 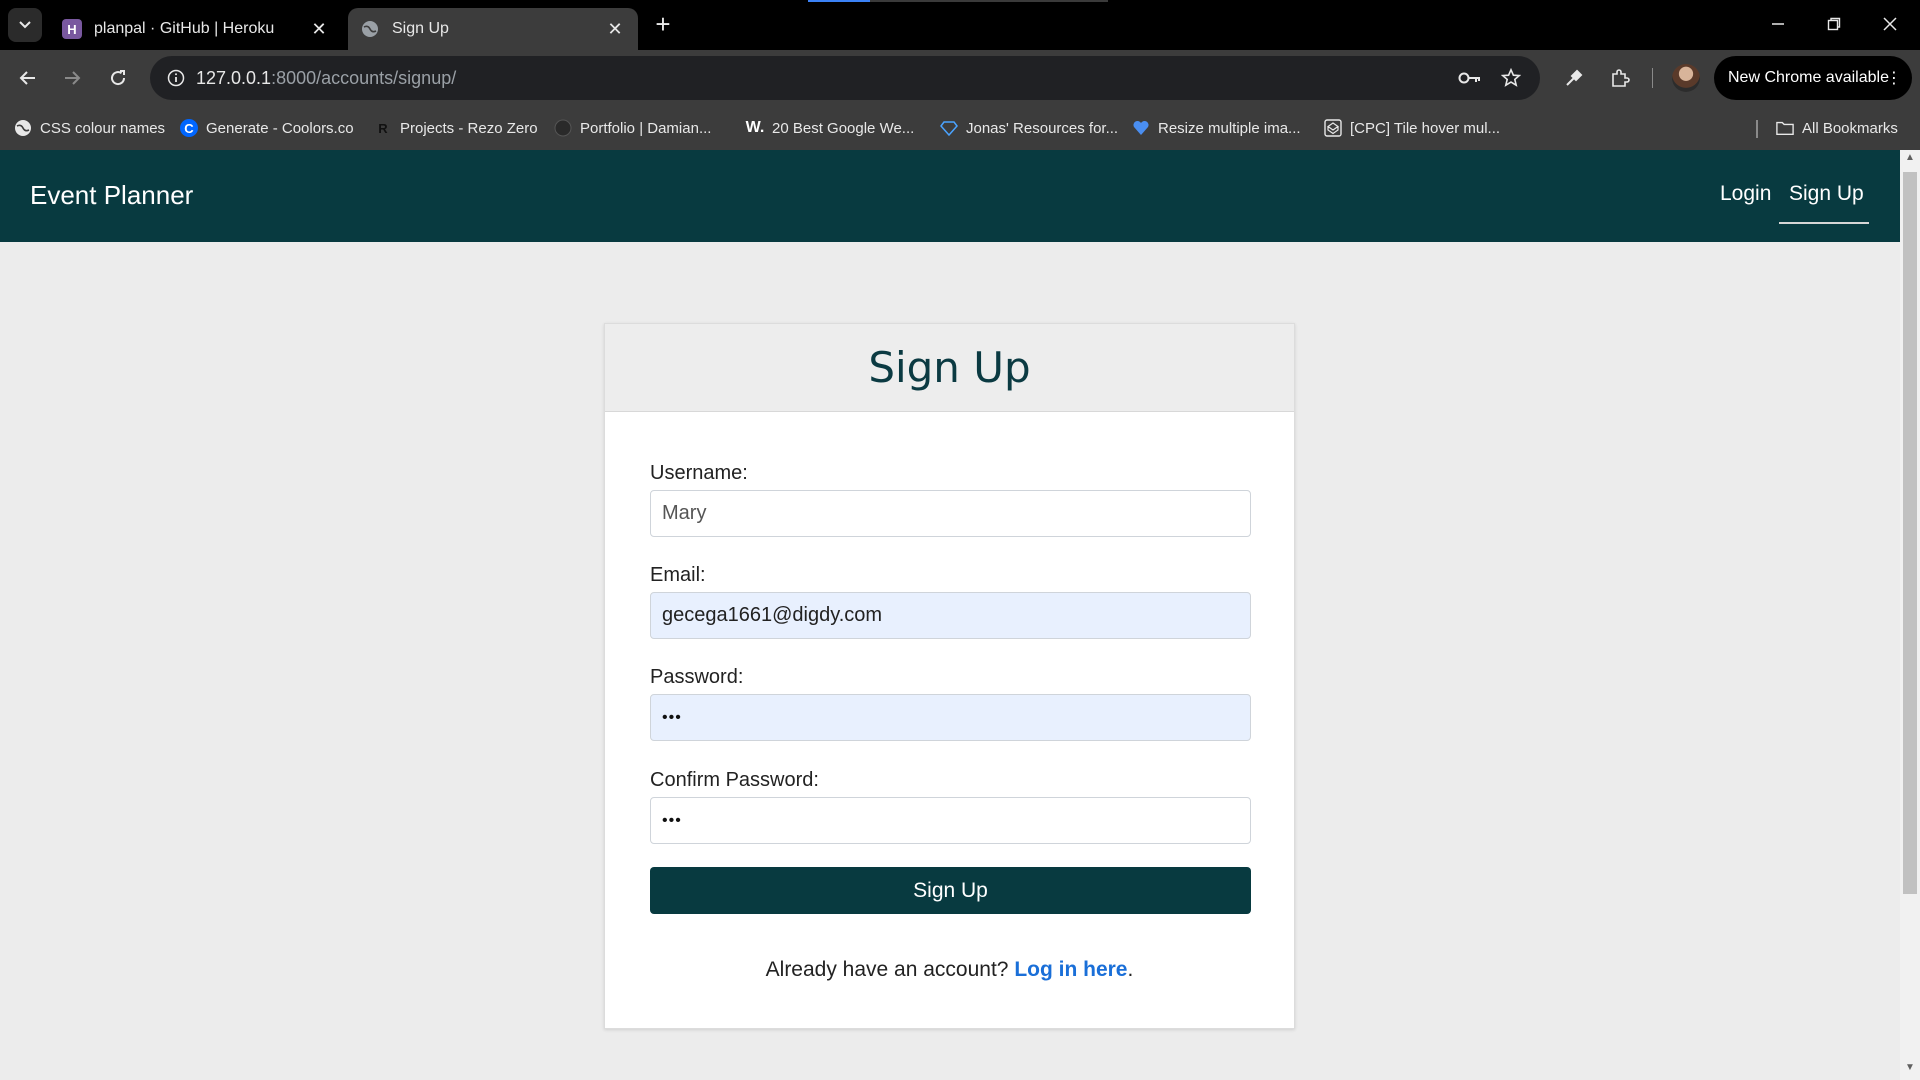 I want to click on rezo-icon: R, so click(x=383, y=128).